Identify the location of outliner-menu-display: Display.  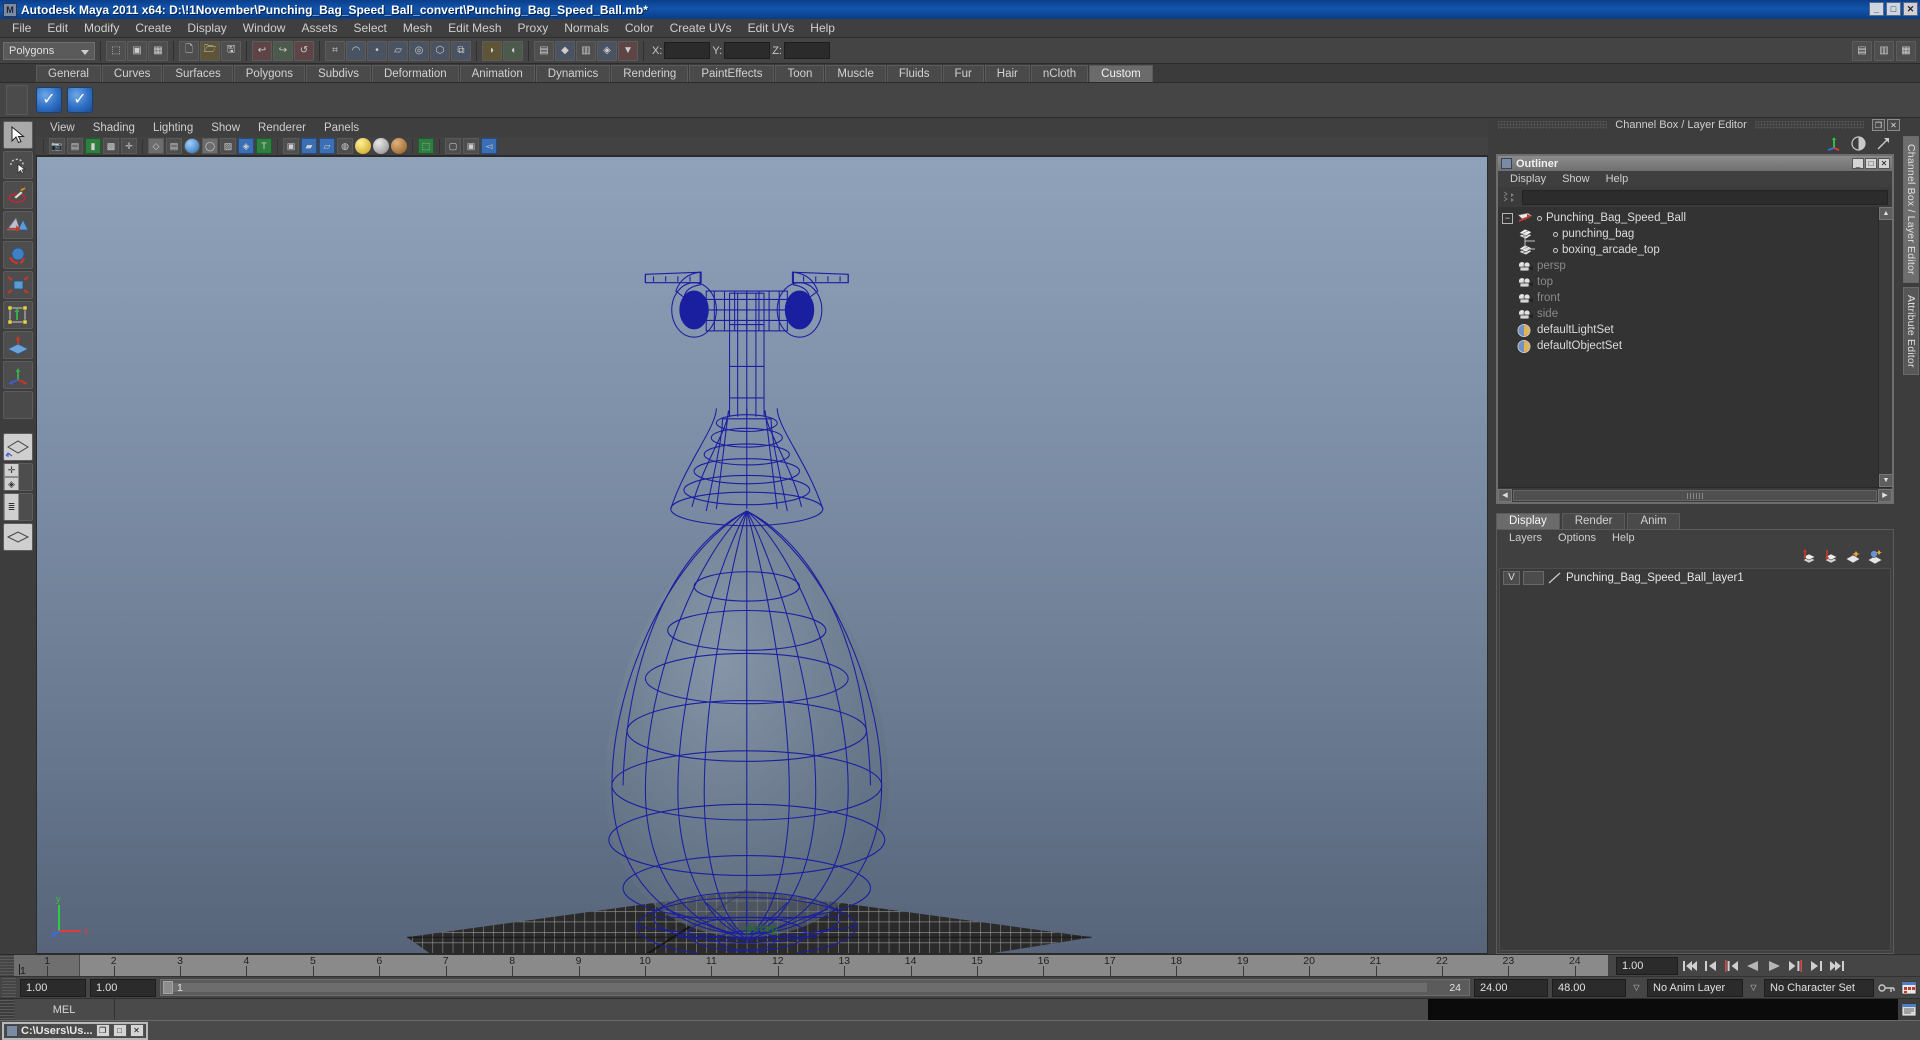
(1528, 179).